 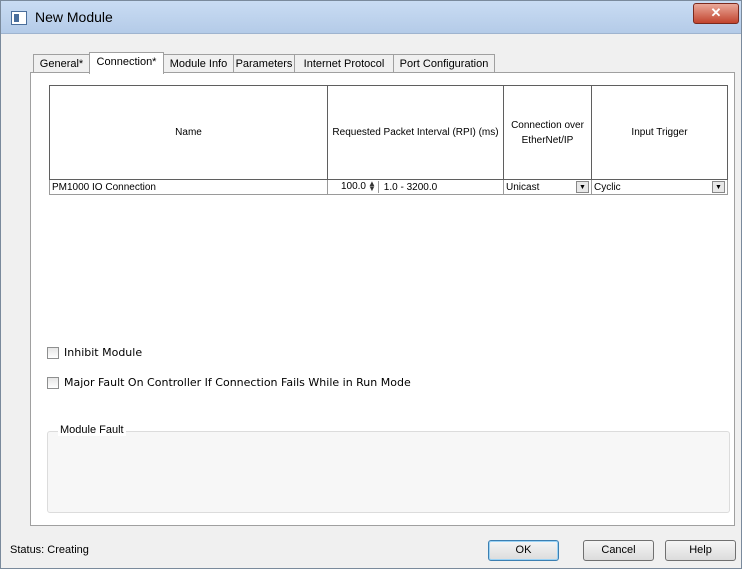 I want to click on close-button: ✕, so click(x=716, y=13).